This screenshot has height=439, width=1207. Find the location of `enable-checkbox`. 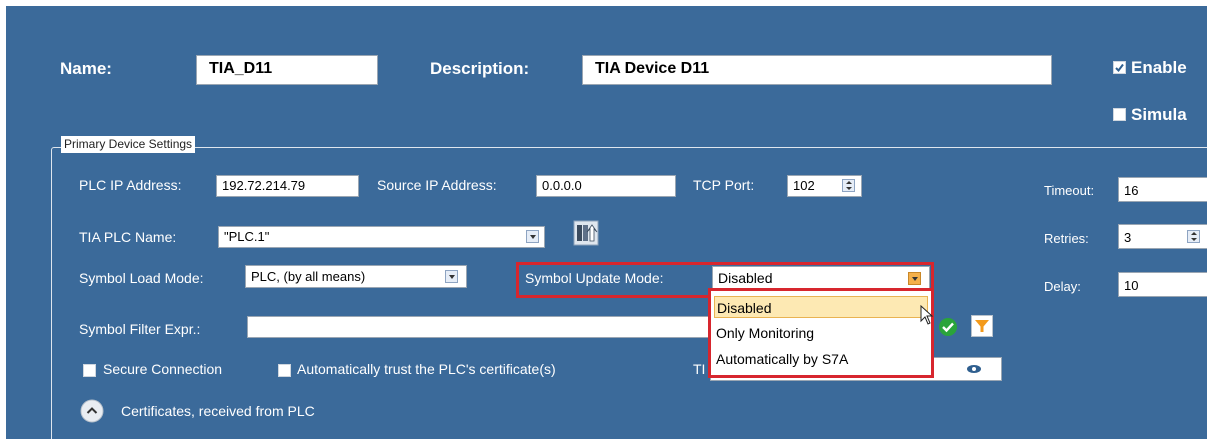

enable-checkbox is located at coordinates (1119, 67).